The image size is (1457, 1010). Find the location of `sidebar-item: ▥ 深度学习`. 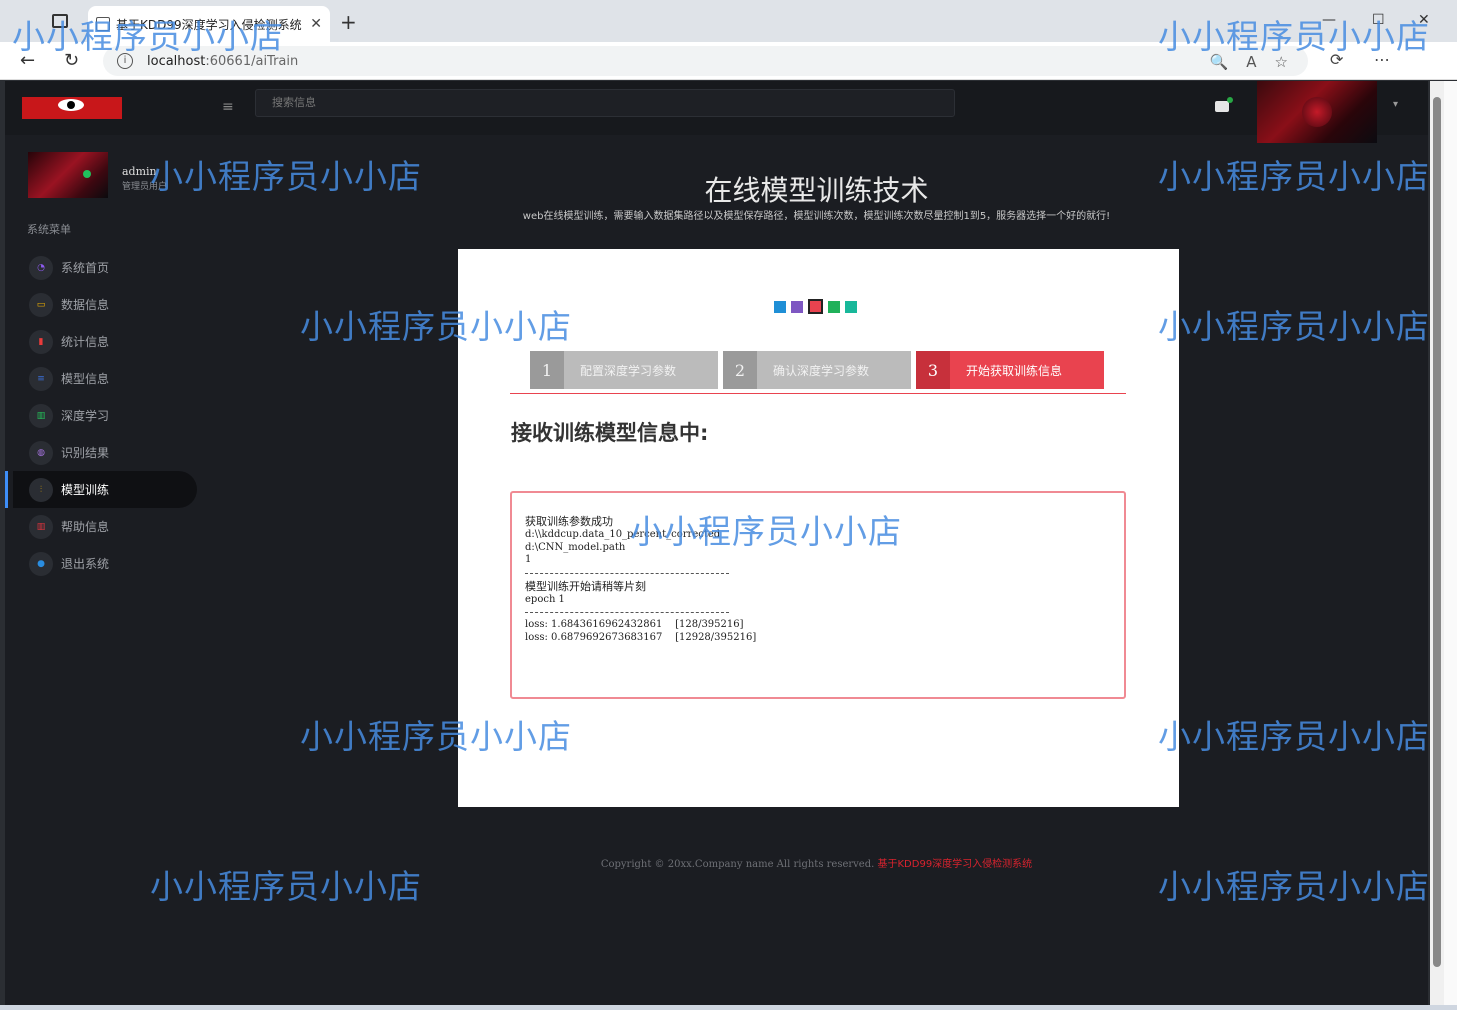

sidebar-item: ▥ 深度学习 is located at coordinates (105, 415).